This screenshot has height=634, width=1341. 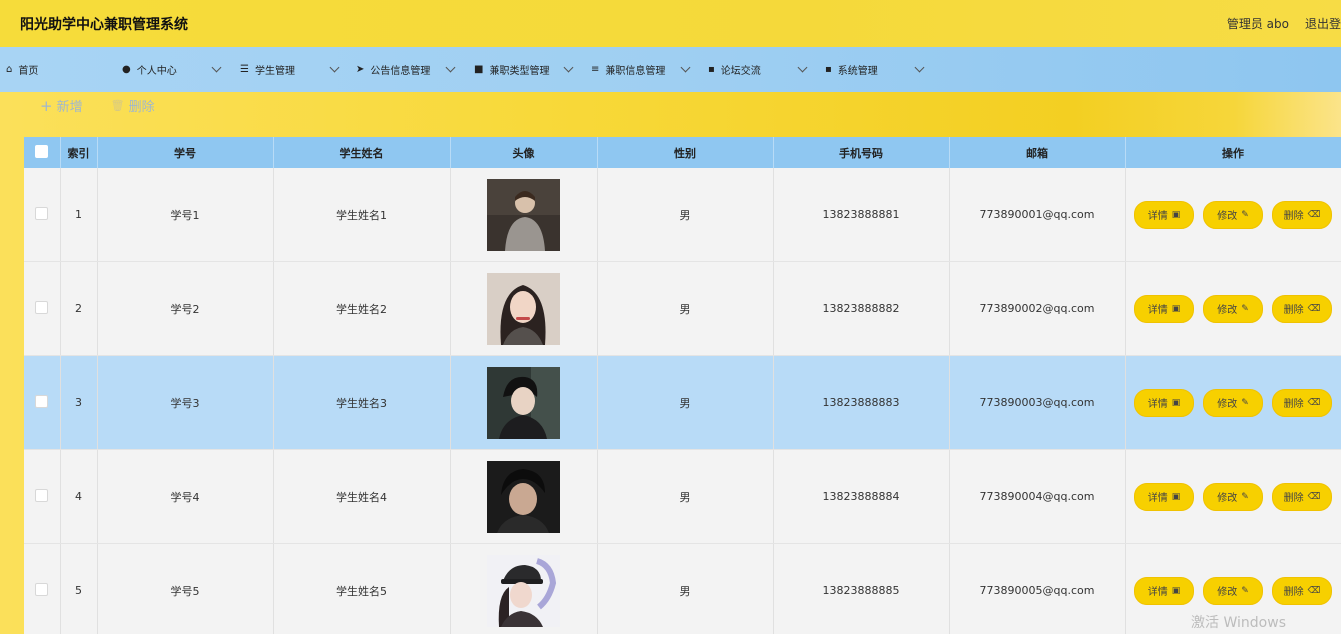 What do you see at coordinates (185, 588) in the screenshot?
I see `cell-student-id: 学号5` at bounding box center [185, 588].